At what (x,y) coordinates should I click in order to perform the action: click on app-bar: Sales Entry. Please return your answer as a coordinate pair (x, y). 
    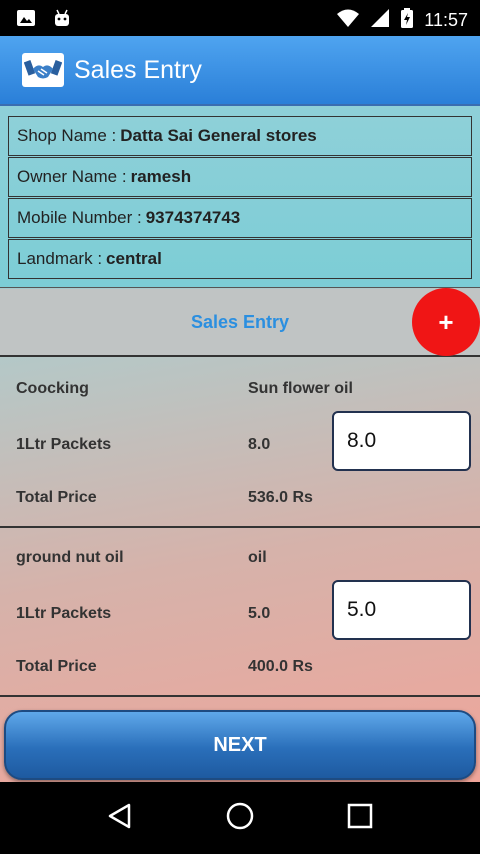
    Looking at the image, I should click on (240, 71).